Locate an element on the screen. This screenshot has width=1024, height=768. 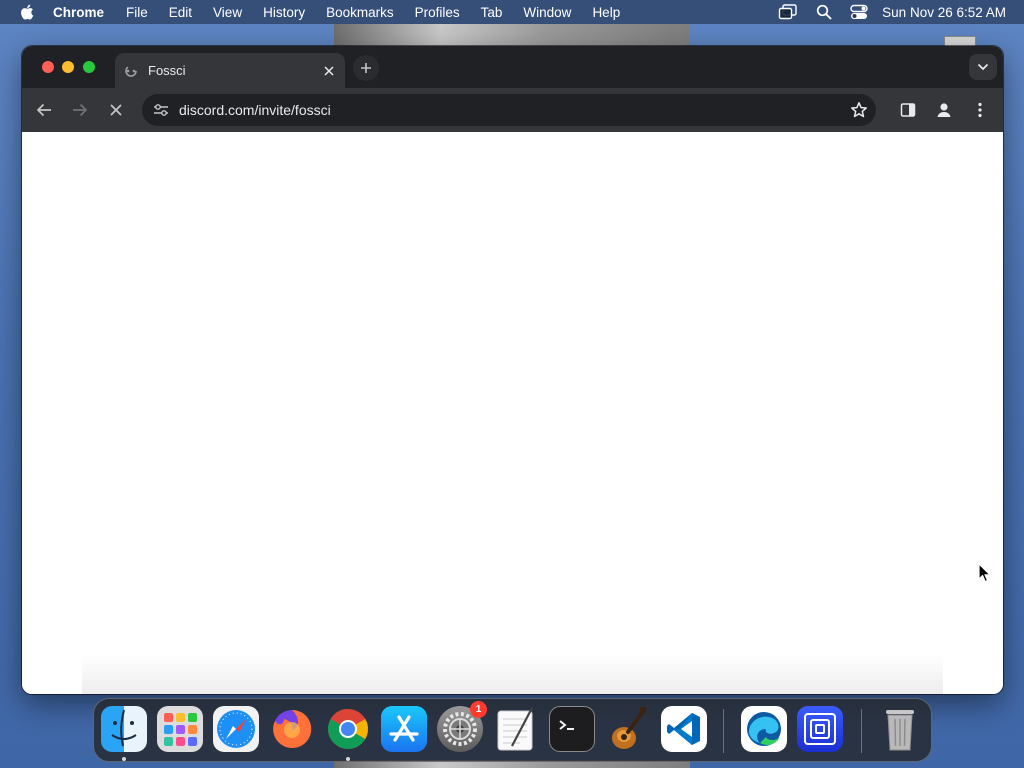
tab-loading-icon is located at coordinates (131, 70).